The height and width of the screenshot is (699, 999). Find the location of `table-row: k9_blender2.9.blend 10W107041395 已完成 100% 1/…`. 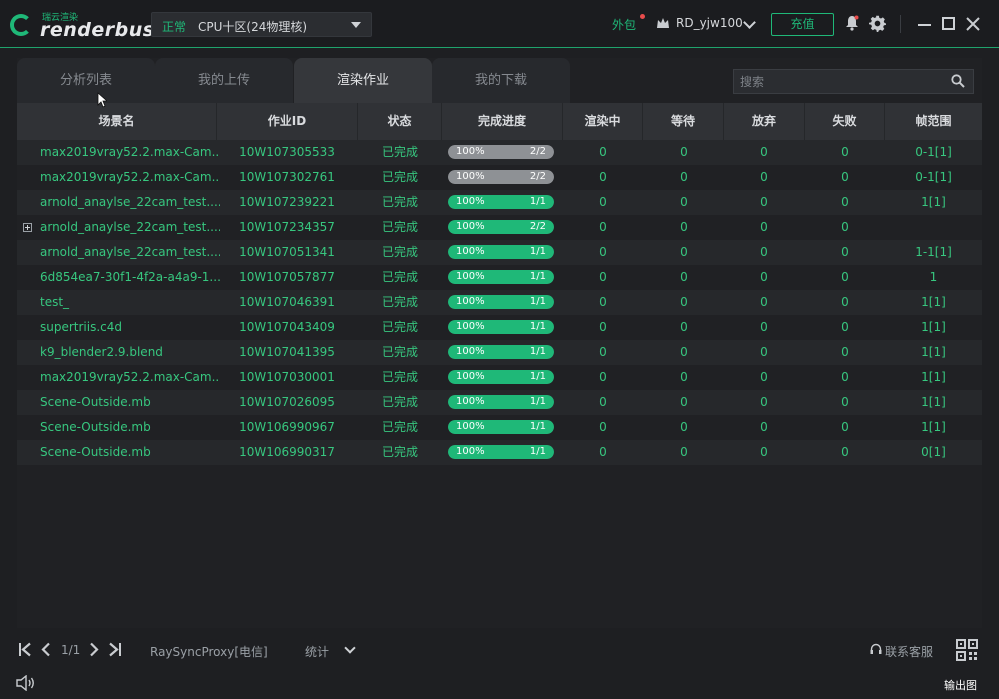

table-row: k9_blender2.9.blend 10W107041395 已完成 100% 1/… is located at coordinates (499, 352).